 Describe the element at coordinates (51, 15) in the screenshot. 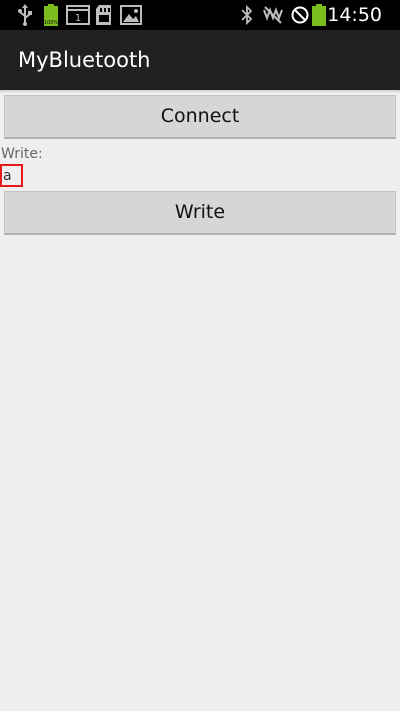

I see `battery-notification-icon: 100%` at that location.